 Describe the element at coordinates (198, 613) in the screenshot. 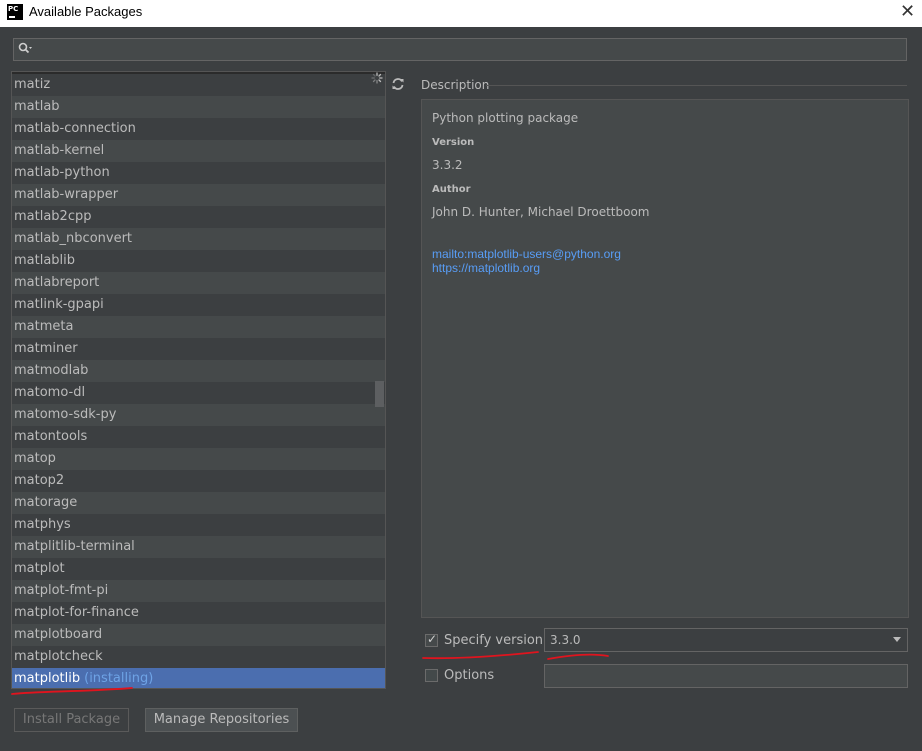

I see `package-row: matplot-for-finance` at that location.